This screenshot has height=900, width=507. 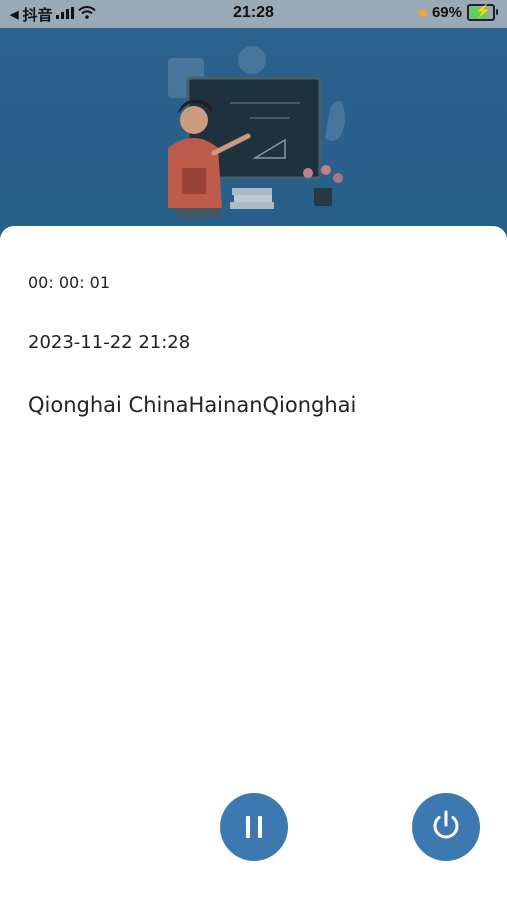 I want to click on recording-datetime: 2023-11-22 21:28, so click(x=109, y=342).